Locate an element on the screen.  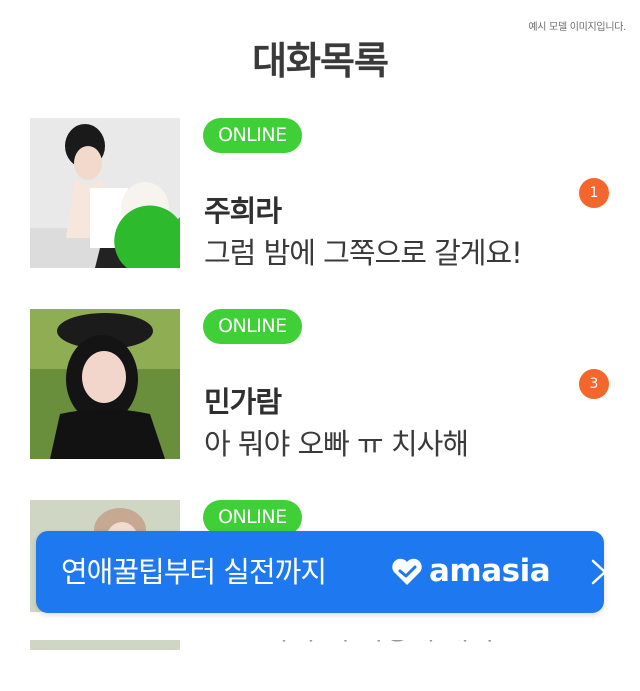
promo-banner: 연애꿀팁부터 실전까지 amasia is located at coordinates (321, 572).